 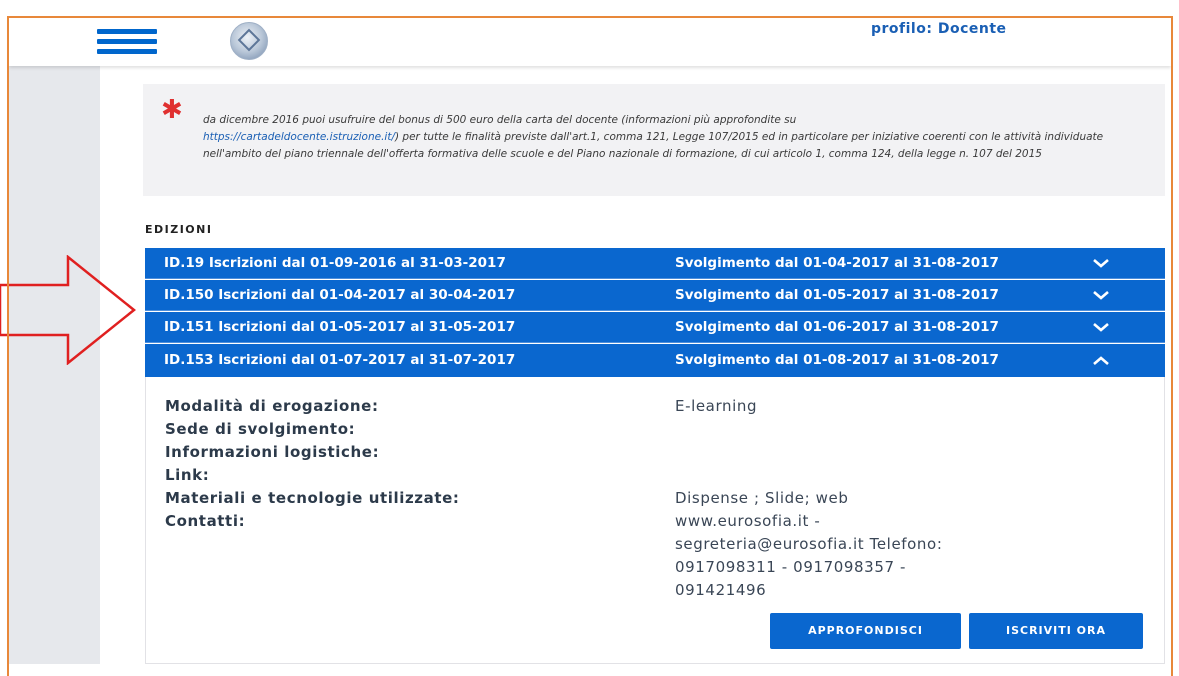 What do you see at coordinates (837, 327) in the screenshot?
I see `edition-schedule: Svolgimento dal 01-06-2017 al 31-08-2017` at bounding box center [837, 327].